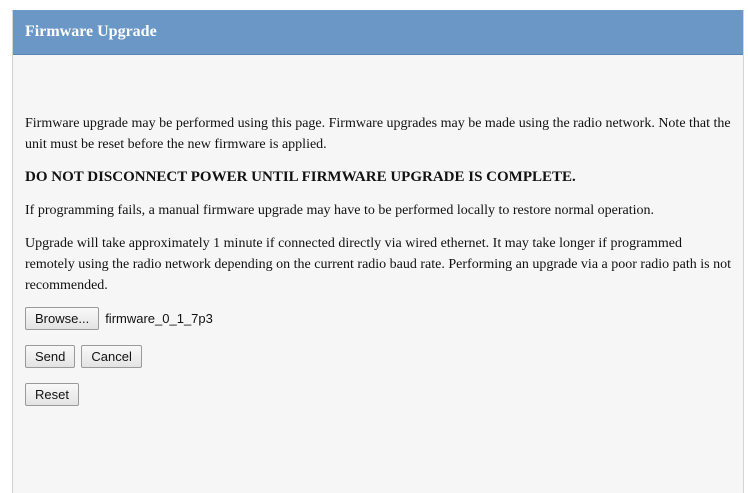 Image resolution: width=748 pixels, height=493 pixels. Describe the element at coordinates (378, 356) in the screenshot. I see `send-cancel-row: Send Cancel` at that location.